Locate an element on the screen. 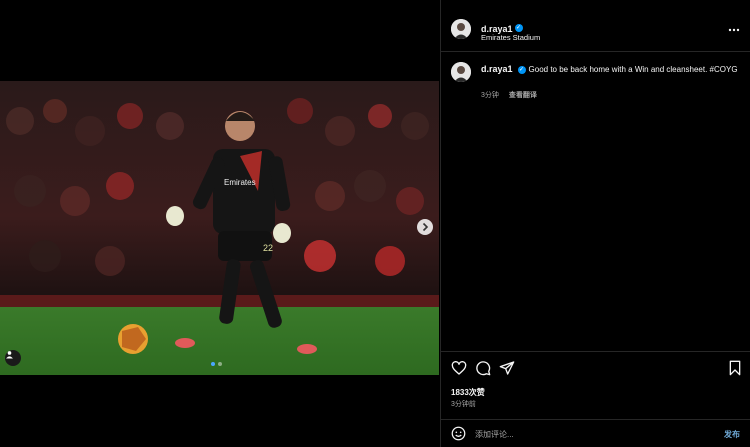  emoji-icon is located at coordinates (458, 433).